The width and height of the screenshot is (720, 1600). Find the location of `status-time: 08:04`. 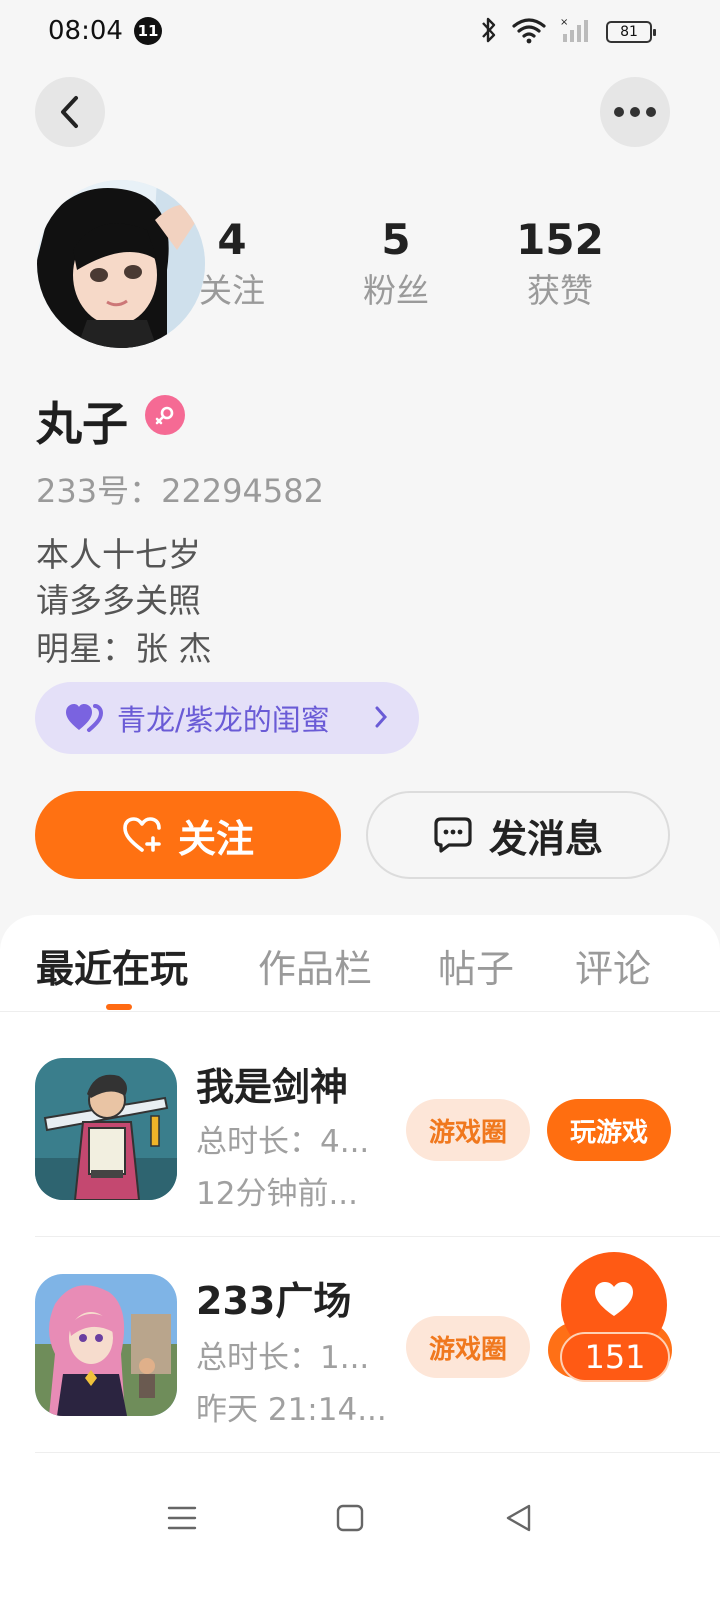

status-time: 08:04 is located at coordinates (85, 31).